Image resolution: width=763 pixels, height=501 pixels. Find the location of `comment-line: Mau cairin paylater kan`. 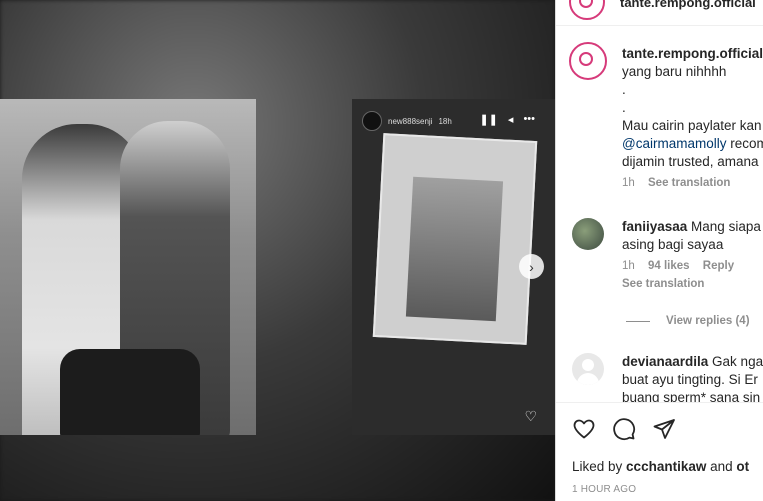

comment-line: Mau cairin paylater kan is located at coordinates (692, 125).